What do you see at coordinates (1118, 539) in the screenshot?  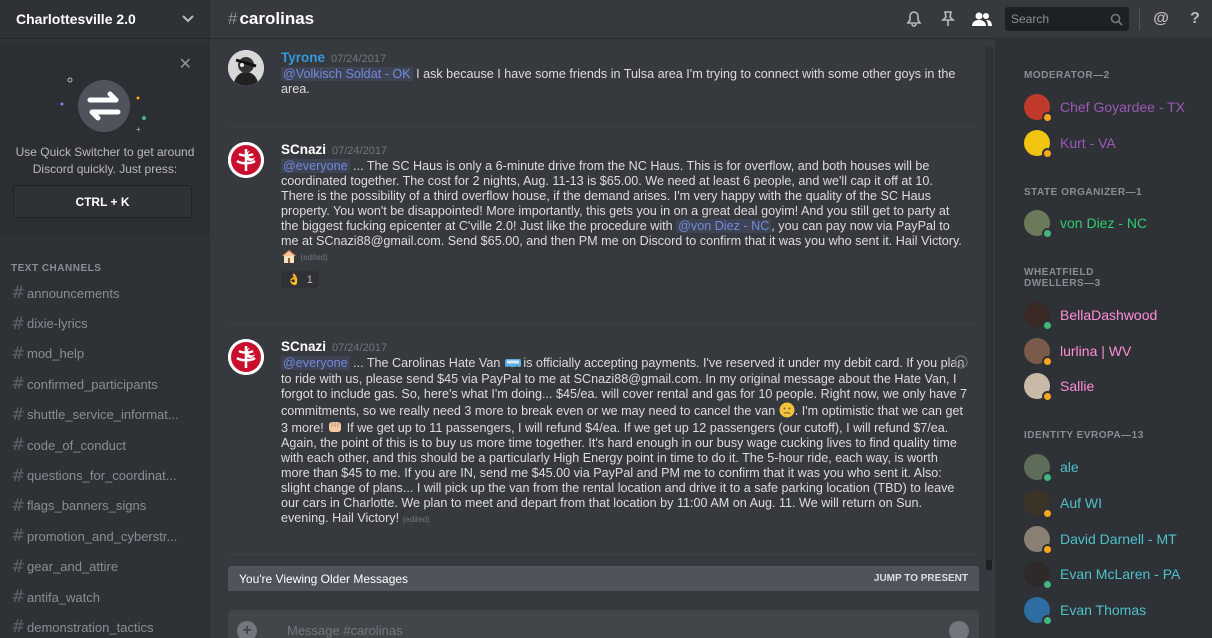 I see `member-name: David Darnell - MT` at bounding box center [1118, 539].